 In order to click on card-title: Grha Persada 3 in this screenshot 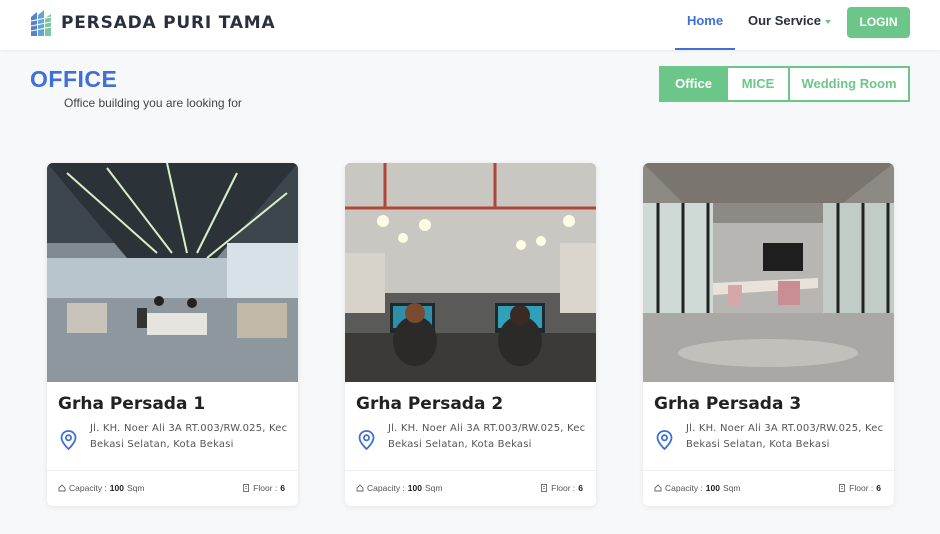, I will do `click(728, 404)`.